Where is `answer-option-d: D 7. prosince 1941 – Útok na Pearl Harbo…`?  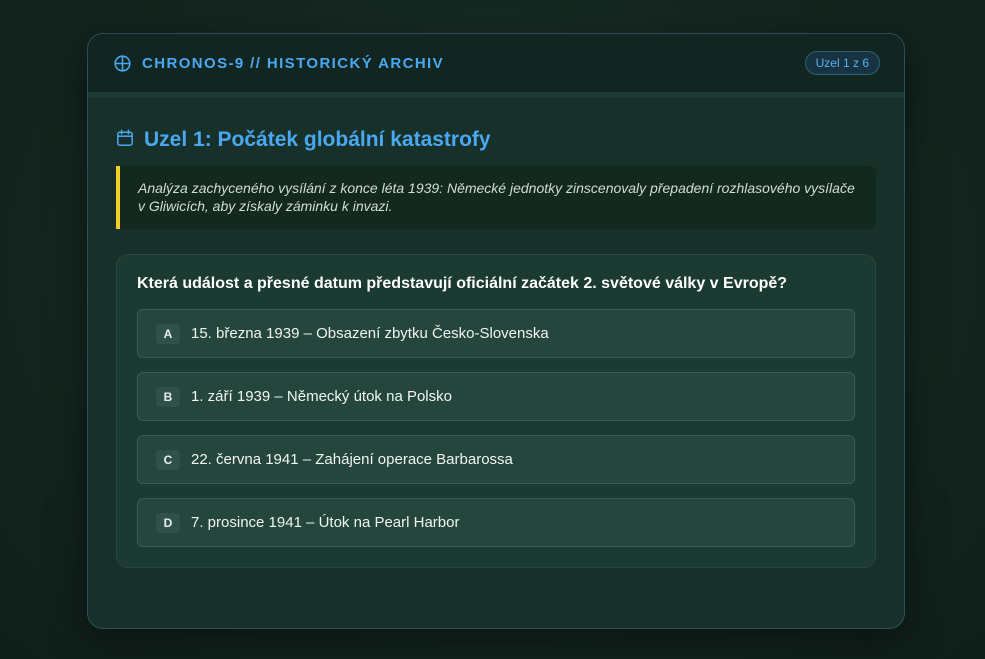
answer-option-d: D 7. prosince 1941 – Útok na Pearl Harbo… is located at coordinates (496, 522).